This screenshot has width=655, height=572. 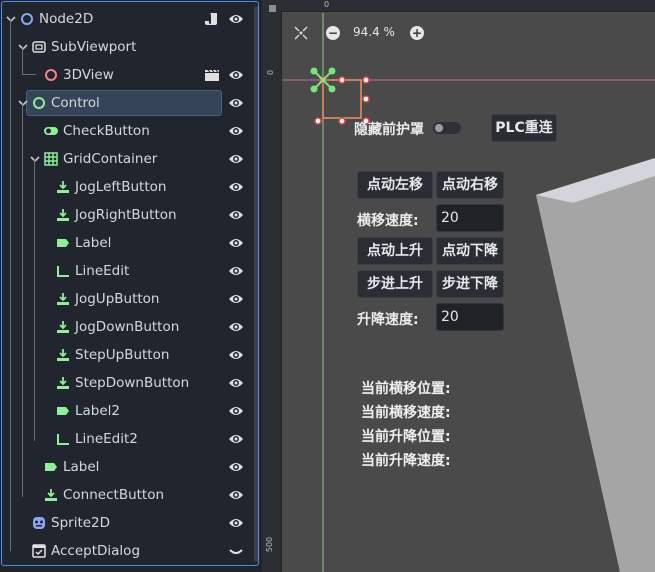 I want to click on tree-item-label: JogDownButton, so click(x=127, y=327).